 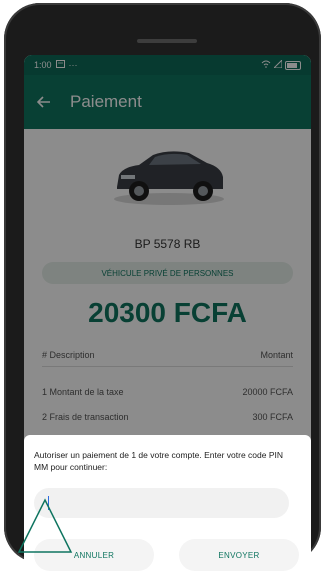 What do you see at coordinates (239, 555) in the screenshot?
I see `send-button: ENVOYER` at bounding box center [239, 555].